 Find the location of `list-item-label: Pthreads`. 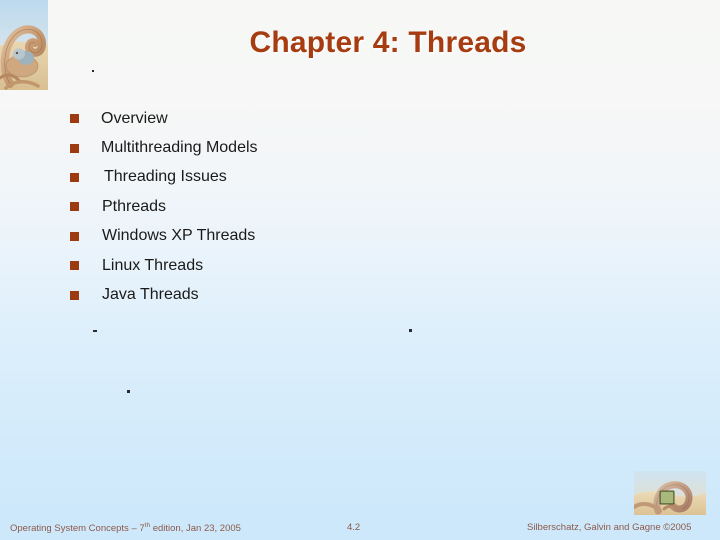

list-item-label: Pthreads is located at coordinates (134, 206).